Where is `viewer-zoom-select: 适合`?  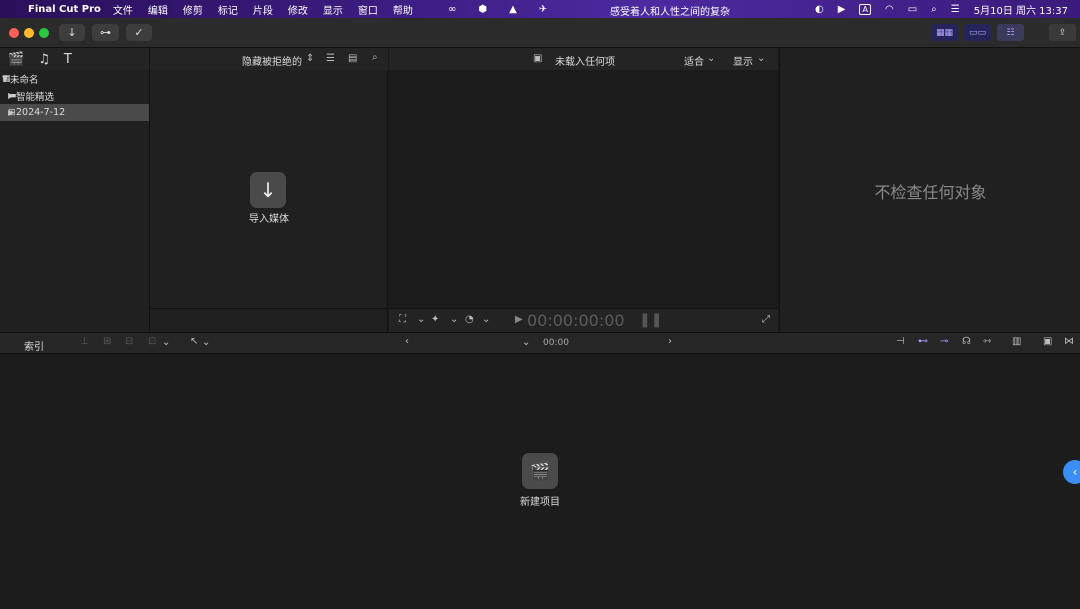 viewer-zoom-select: 适合 is located at coordinates (694, 60).